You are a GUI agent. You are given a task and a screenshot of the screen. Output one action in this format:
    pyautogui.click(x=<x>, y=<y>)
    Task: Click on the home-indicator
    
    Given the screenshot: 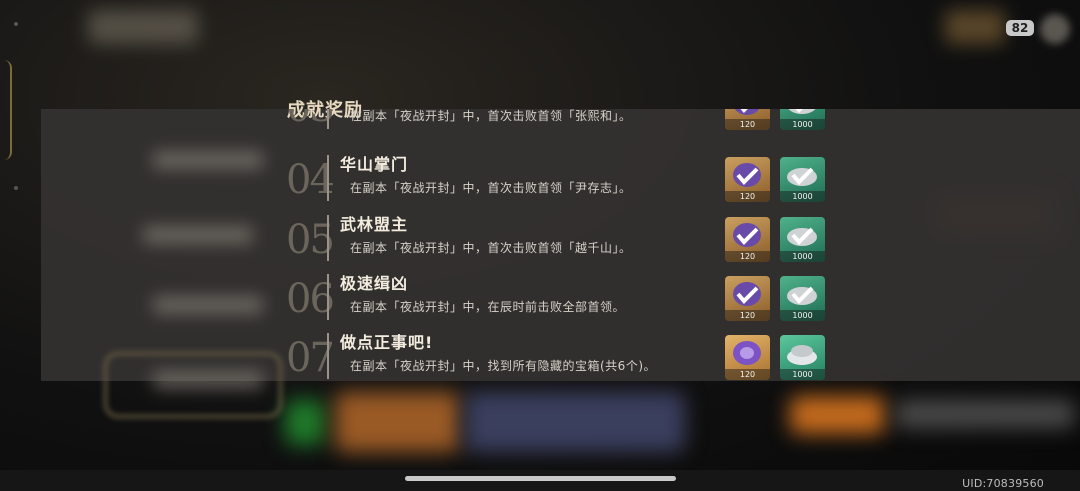 What is the action you would take?
    pyautogui.click(x=540, y=478)
    